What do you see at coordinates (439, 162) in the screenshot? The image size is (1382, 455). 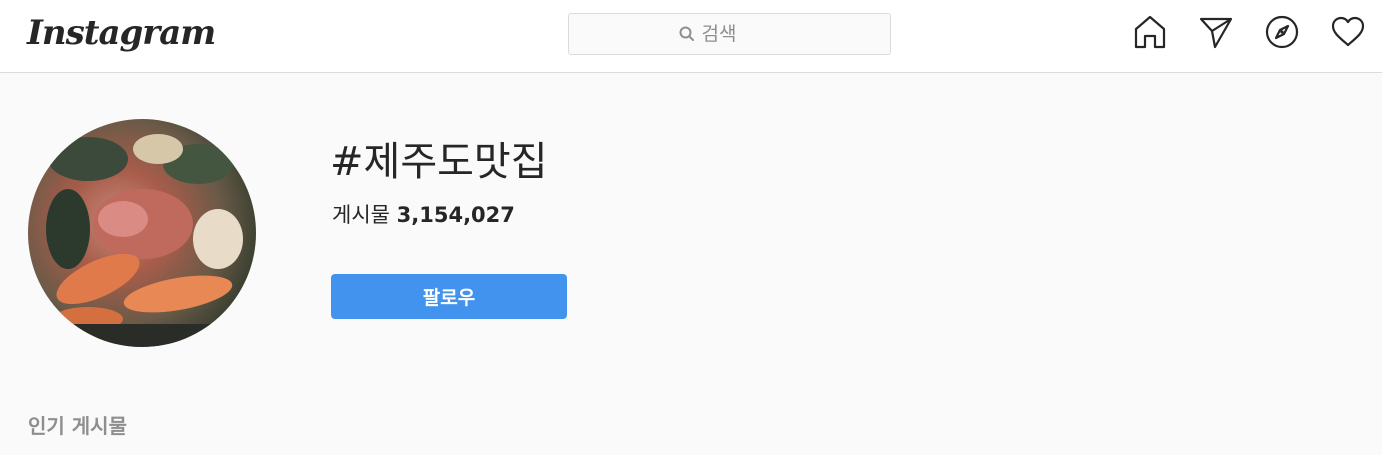 I see `hashtag-title: #제주도맛집` at bounding box center [439, 162].